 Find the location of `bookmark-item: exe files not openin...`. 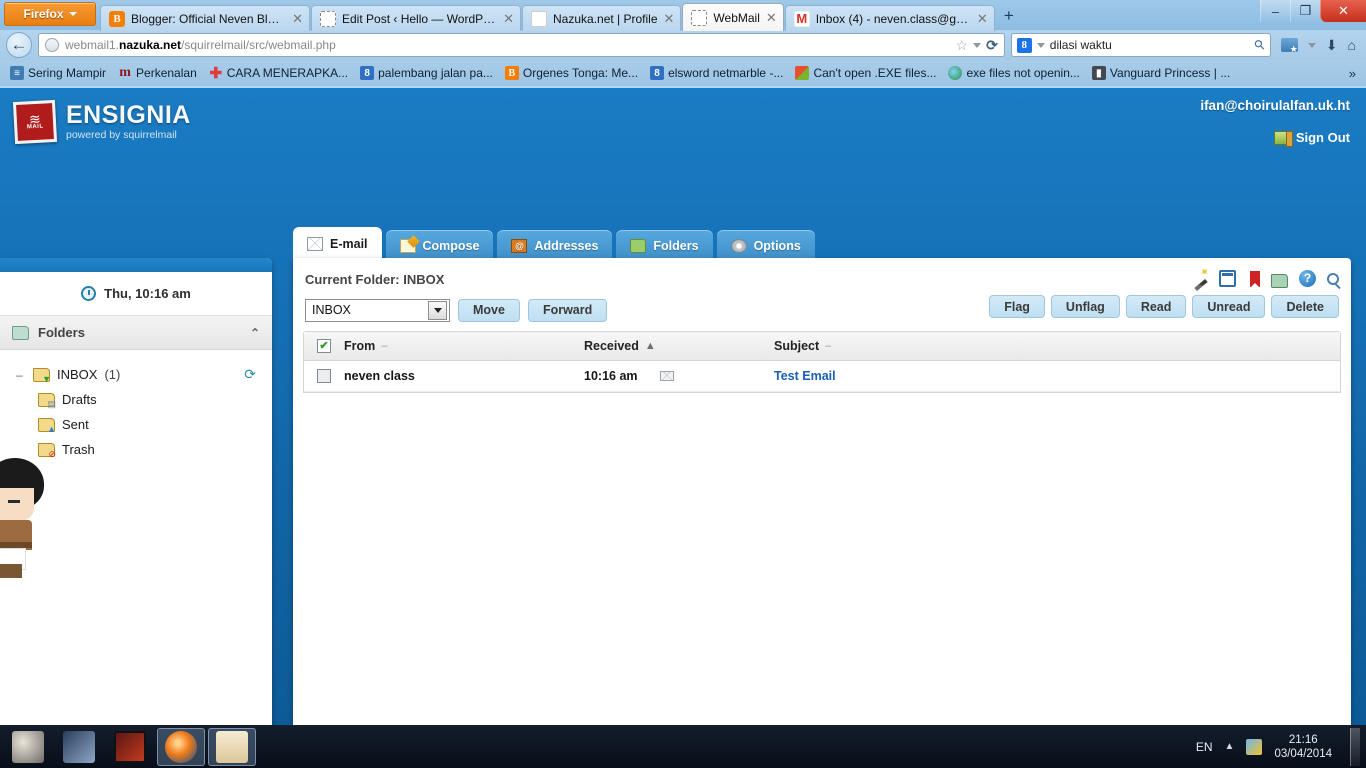

bookmark-item: exe files not openin... is located at coordinates (1013, 73).